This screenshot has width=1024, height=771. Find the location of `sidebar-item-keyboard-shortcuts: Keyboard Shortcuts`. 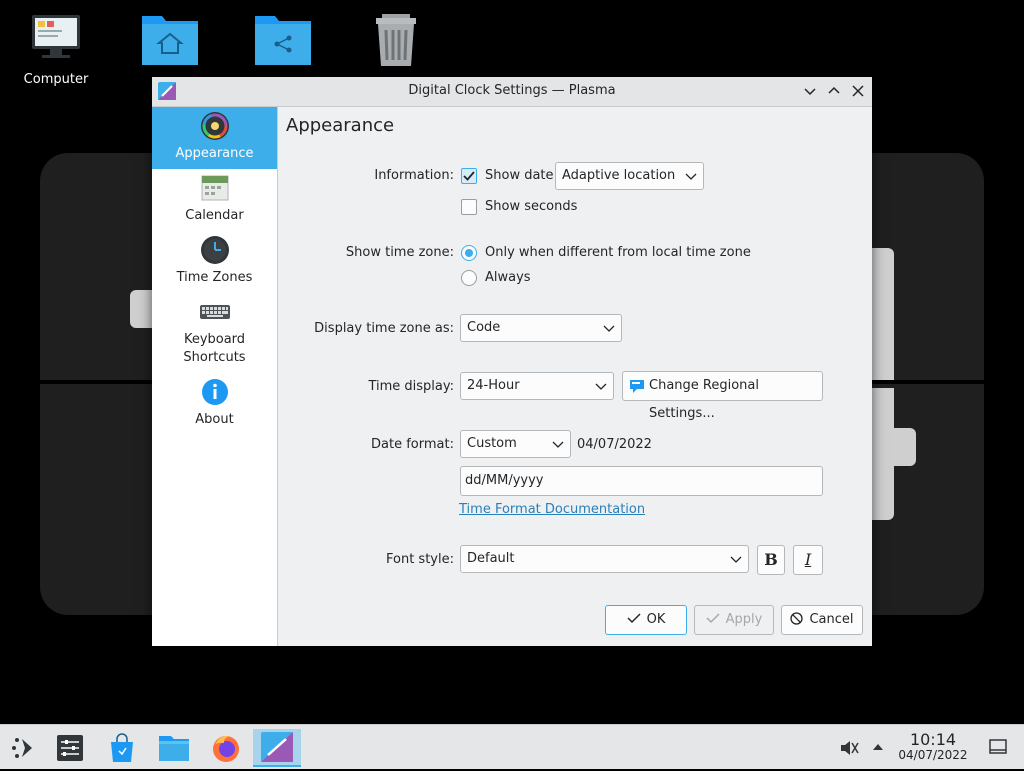

sidebar-item-keyboard-shortcuts: Keyboard Shortcuts is located at coordinates (214, 333).